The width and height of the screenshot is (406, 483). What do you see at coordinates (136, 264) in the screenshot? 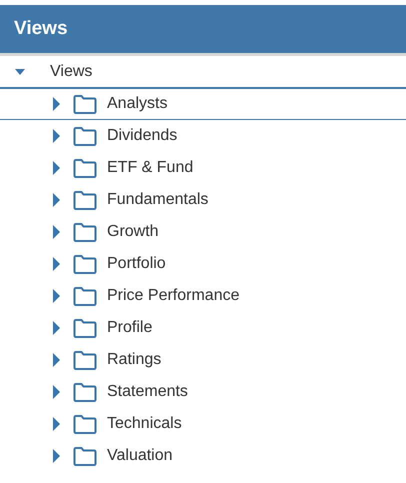
I see `tree-item: Portfolio` at bounding box center [136, 264].